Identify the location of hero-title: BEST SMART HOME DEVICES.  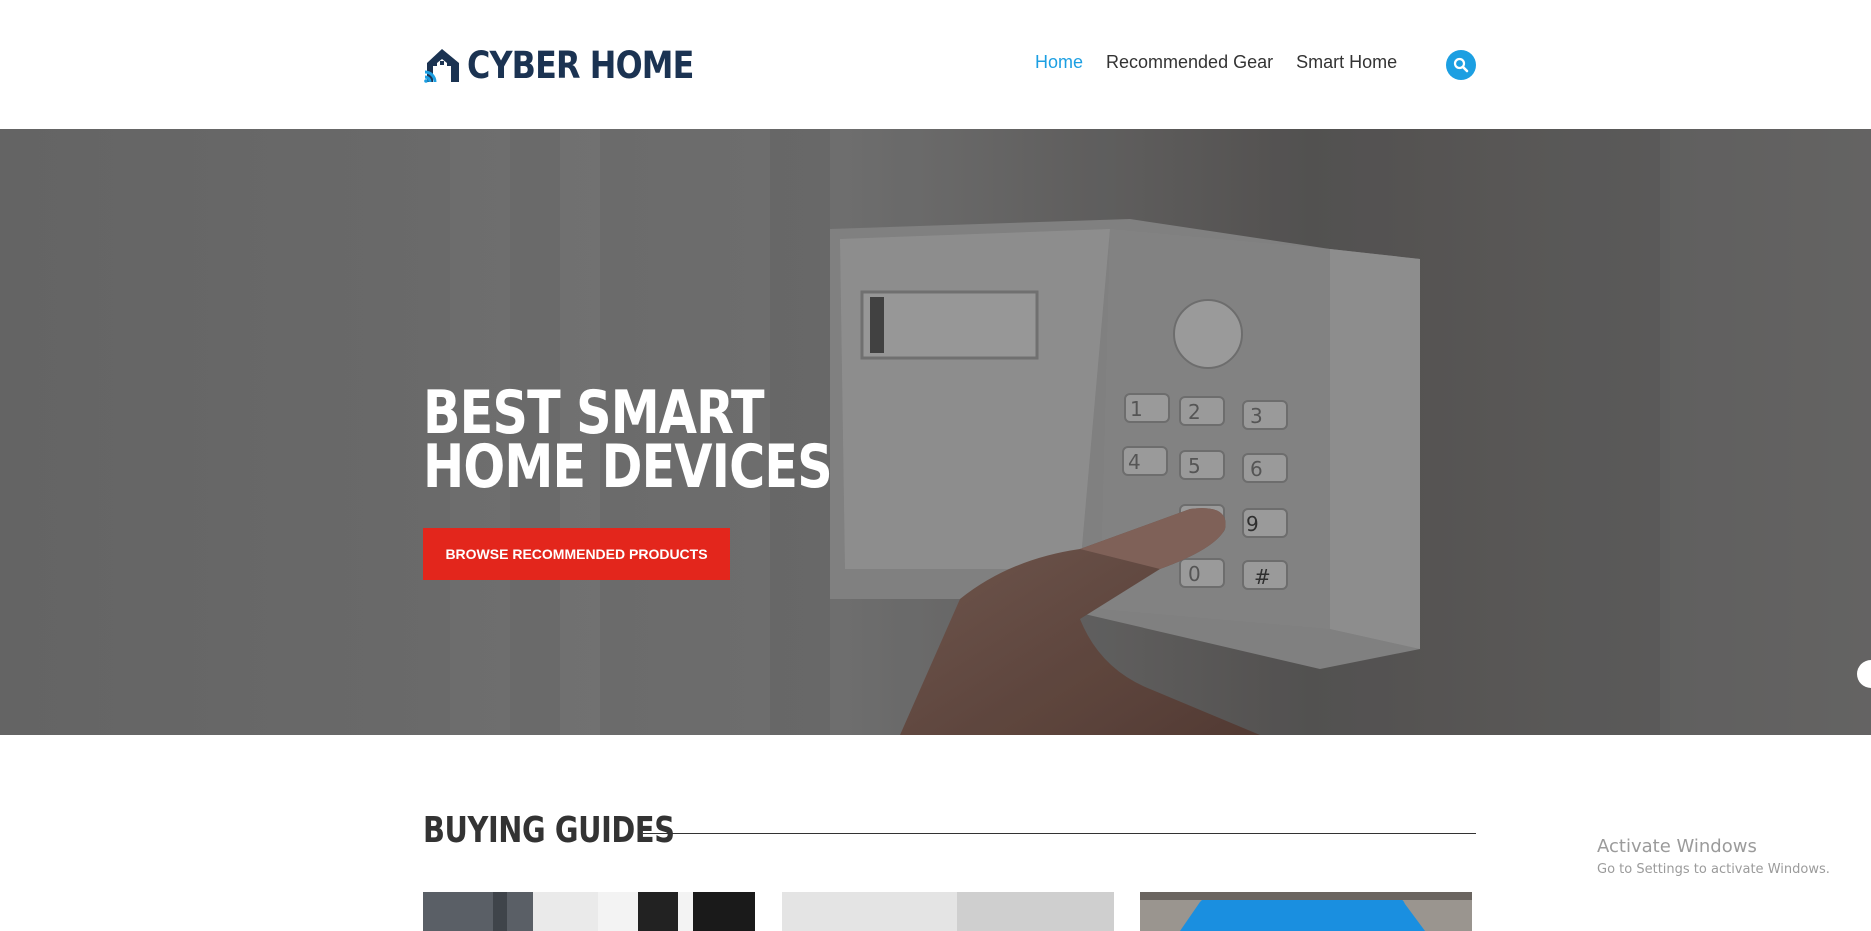
(628, 442).